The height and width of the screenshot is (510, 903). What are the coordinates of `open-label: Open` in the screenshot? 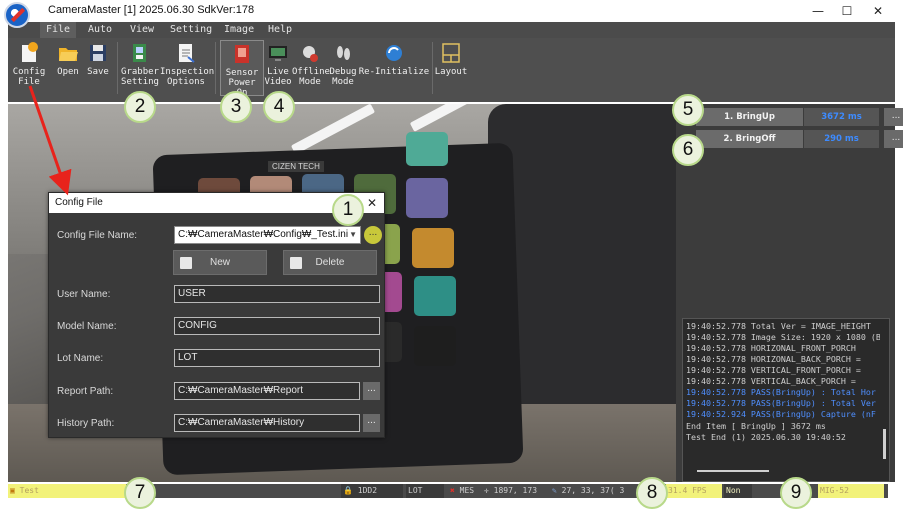 It's located at (68, 72).